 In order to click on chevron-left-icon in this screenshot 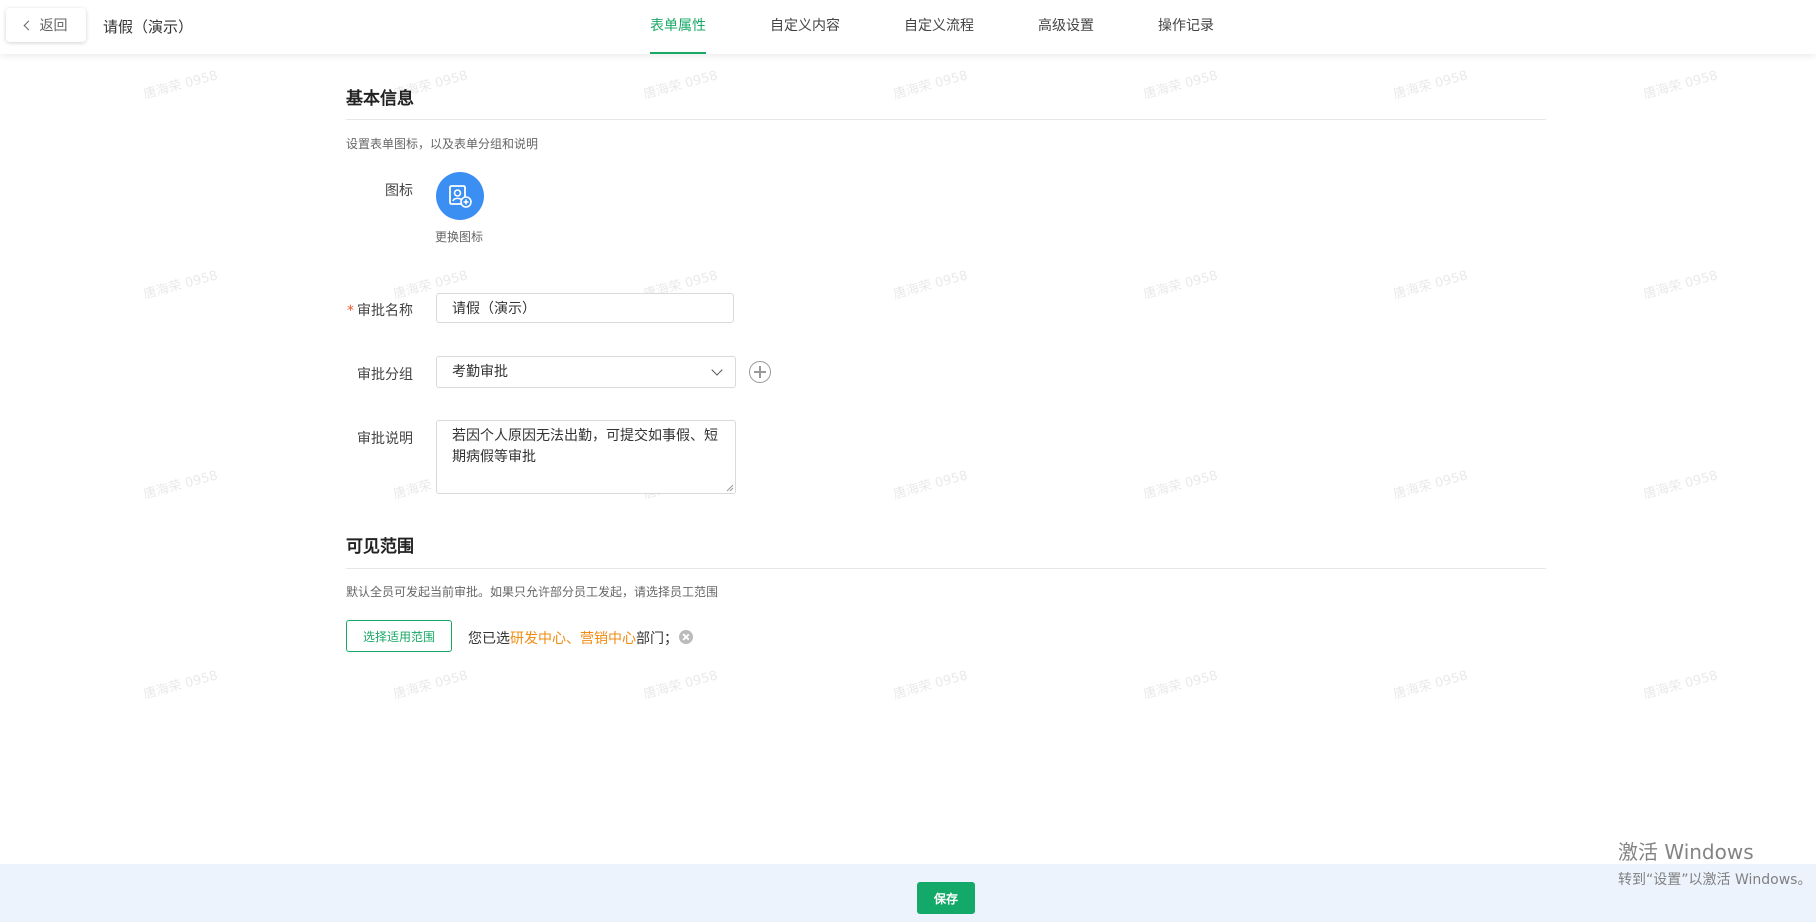, I will do `click(28, 25)`.